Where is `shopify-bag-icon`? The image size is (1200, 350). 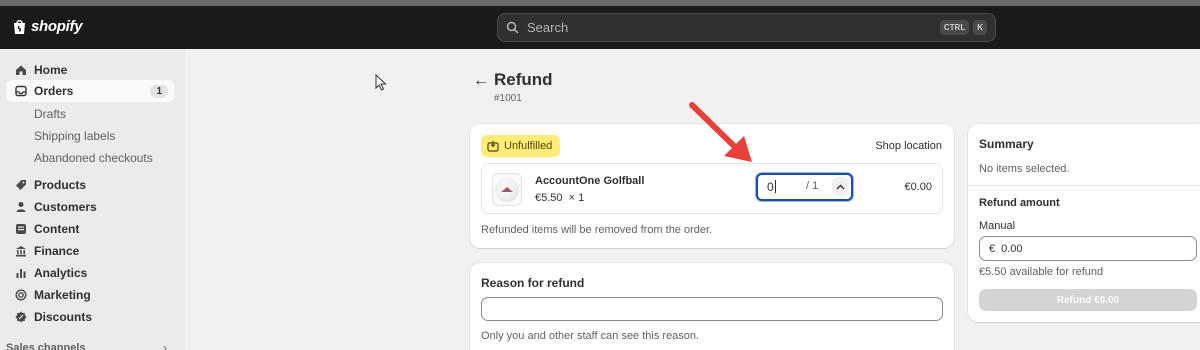
shopify-bag-icon is located at coordinates (19, 27).